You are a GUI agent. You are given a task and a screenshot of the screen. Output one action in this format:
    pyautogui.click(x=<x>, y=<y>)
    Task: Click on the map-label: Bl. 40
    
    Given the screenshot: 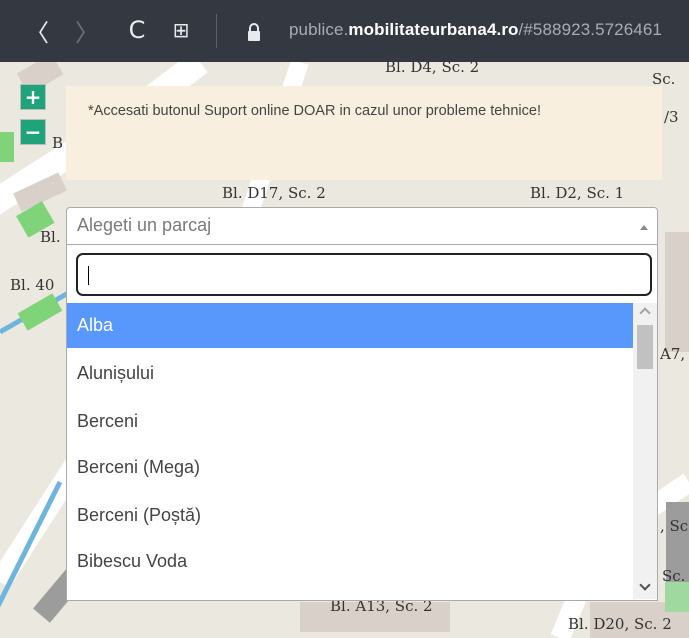 What is the action you would take?
    pyautogui.click(x=32, y=285)
    